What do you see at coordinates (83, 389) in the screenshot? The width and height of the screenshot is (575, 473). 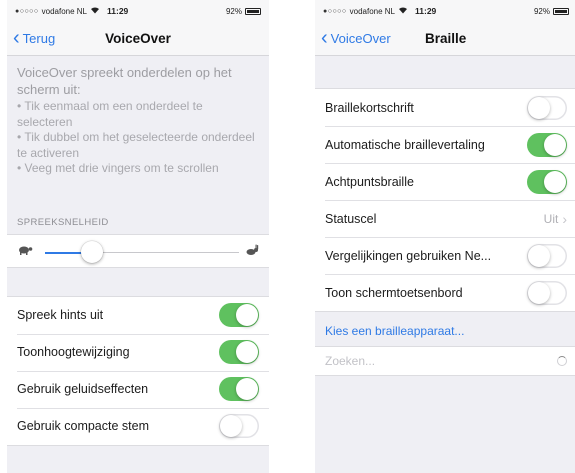 I see `setting-label: Gebruik geluidseffecten` at bounding box center [83, 389].